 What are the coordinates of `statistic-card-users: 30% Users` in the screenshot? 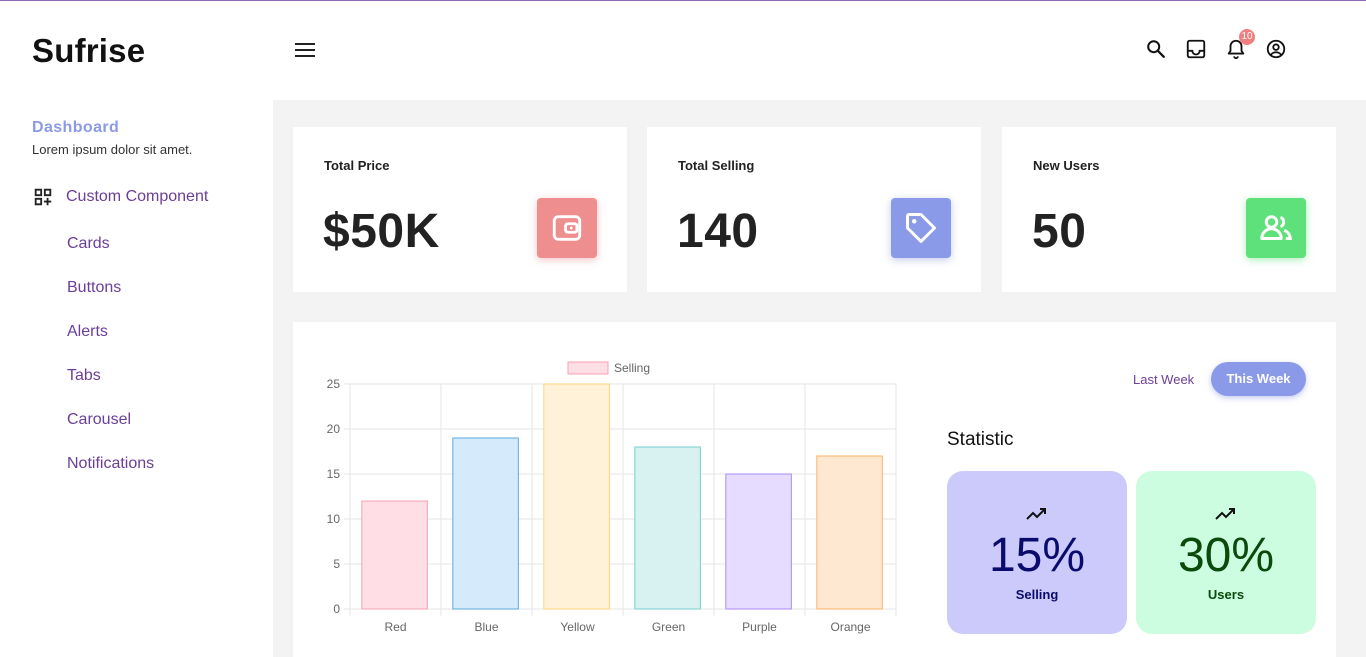 It's located at (1226, 552).